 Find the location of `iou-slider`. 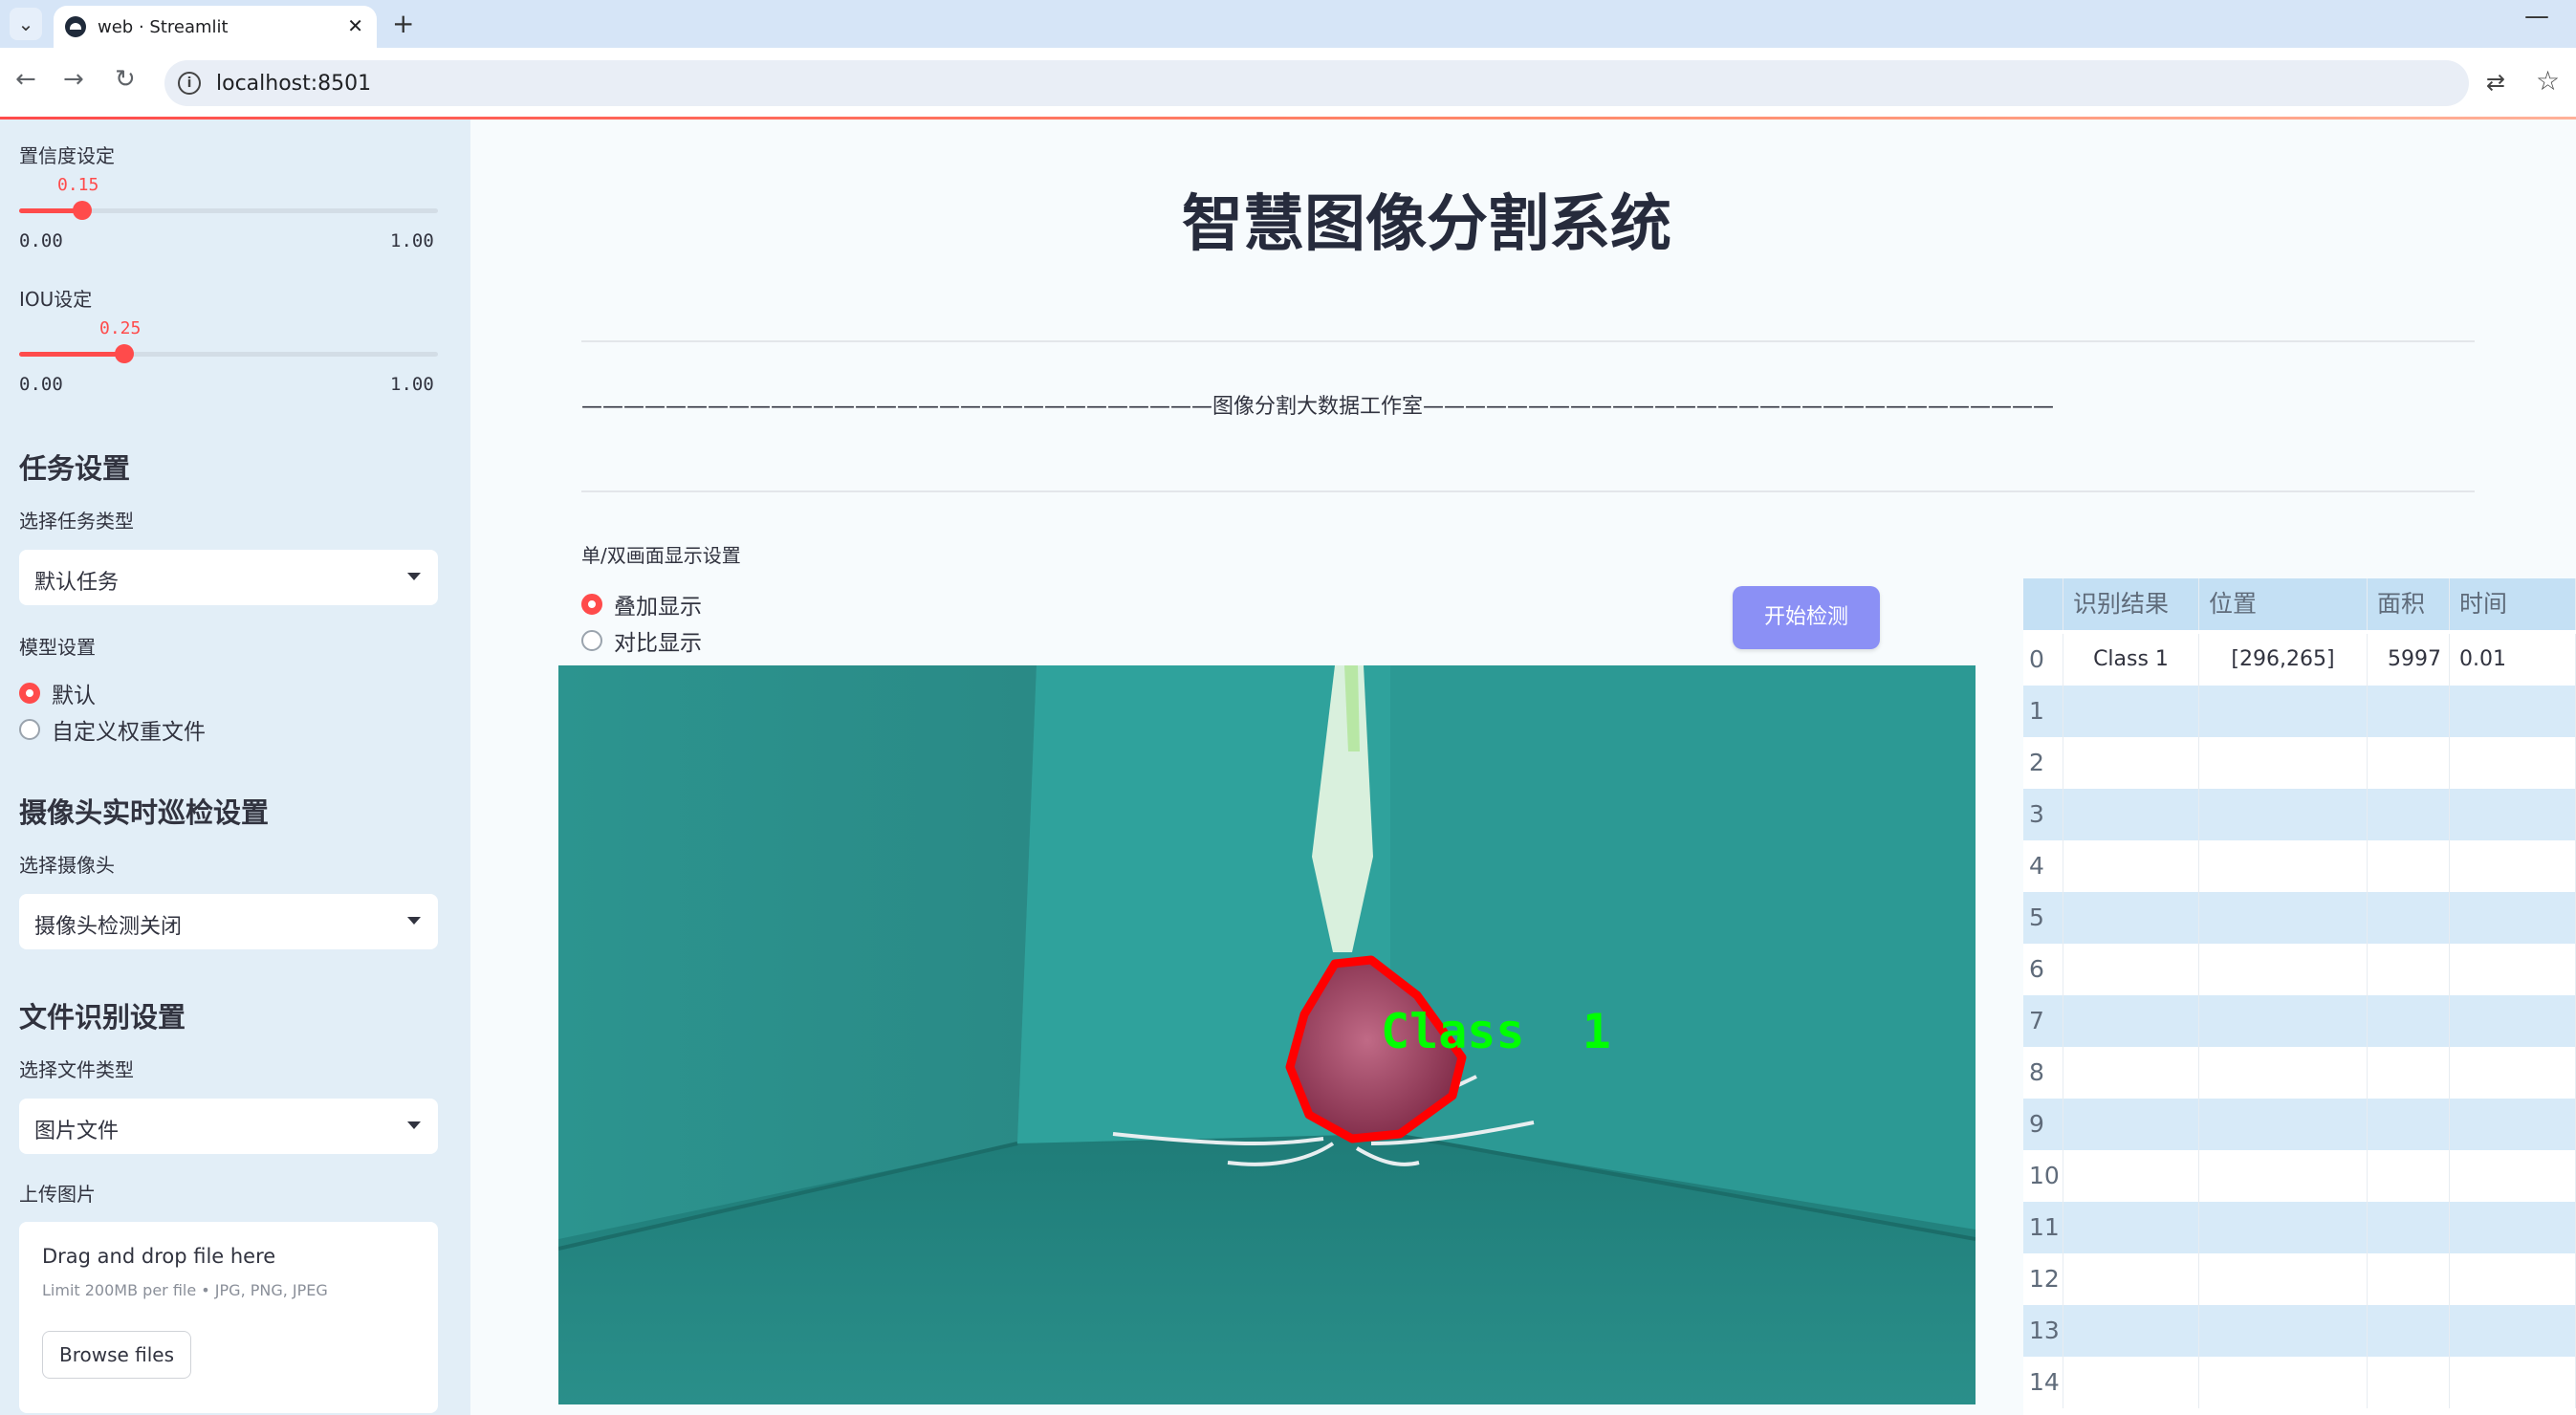

iou-slider is located at coordinates (228, 353).